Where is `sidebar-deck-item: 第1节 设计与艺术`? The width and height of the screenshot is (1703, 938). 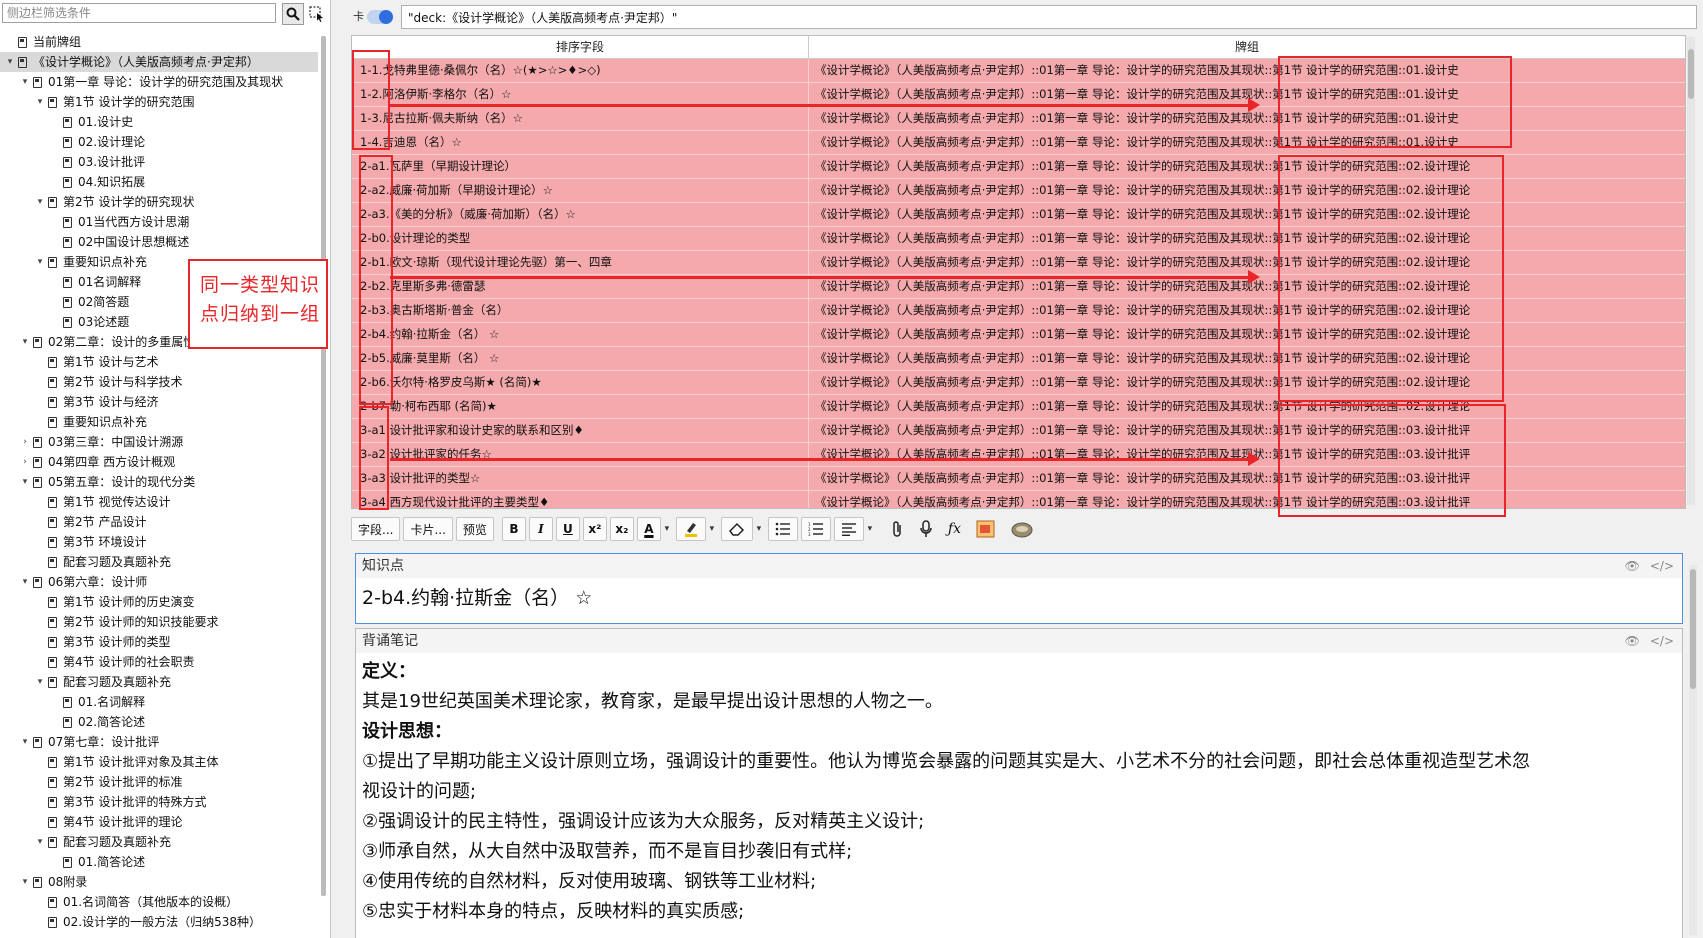
sidebar-deck-item: 第1节 设计与艺术 is located at coordinates (159, 362).